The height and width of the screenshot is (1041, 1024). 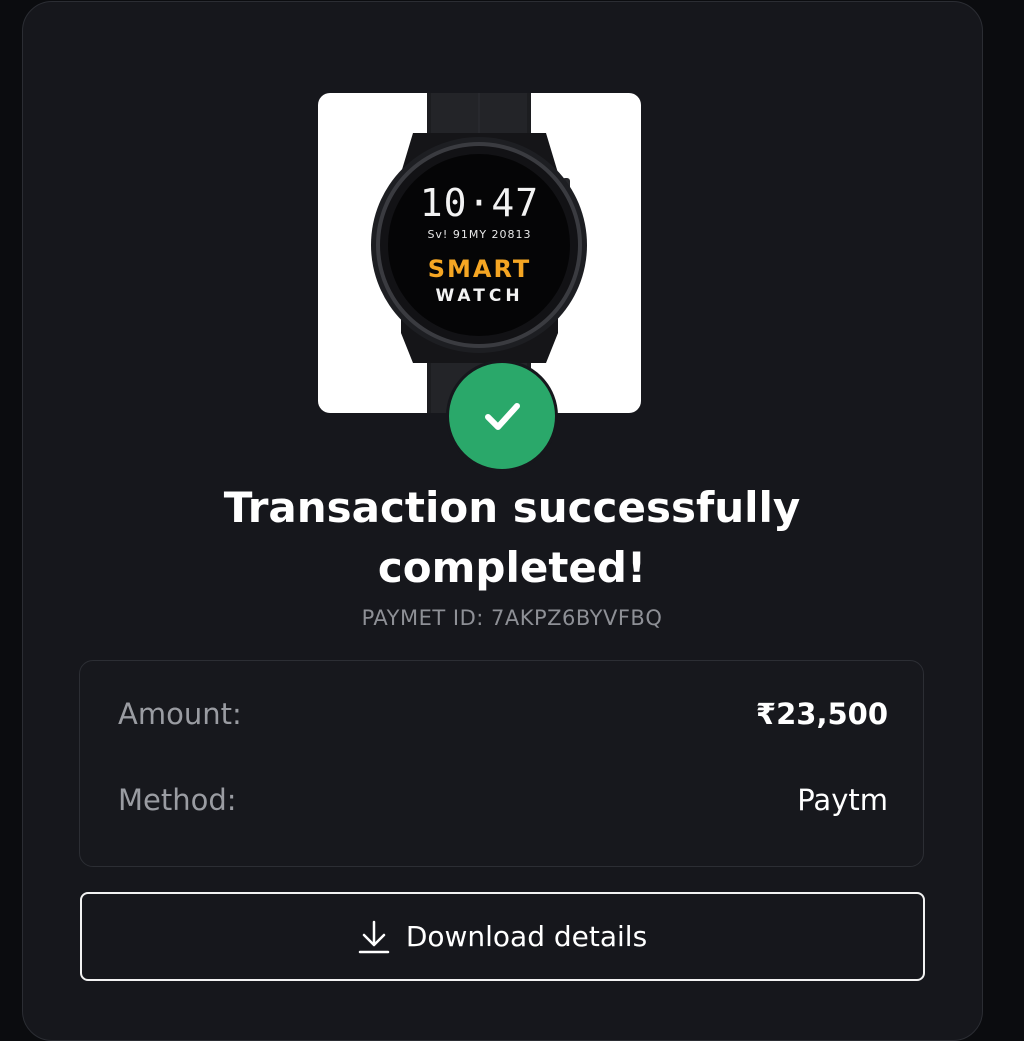 What do you see at coordinates (512, 618) in the screenshot?
I see `payment-id: PAYMET ID: 7AKPZ6BYVFBQ` at bounding box center [512, 618].